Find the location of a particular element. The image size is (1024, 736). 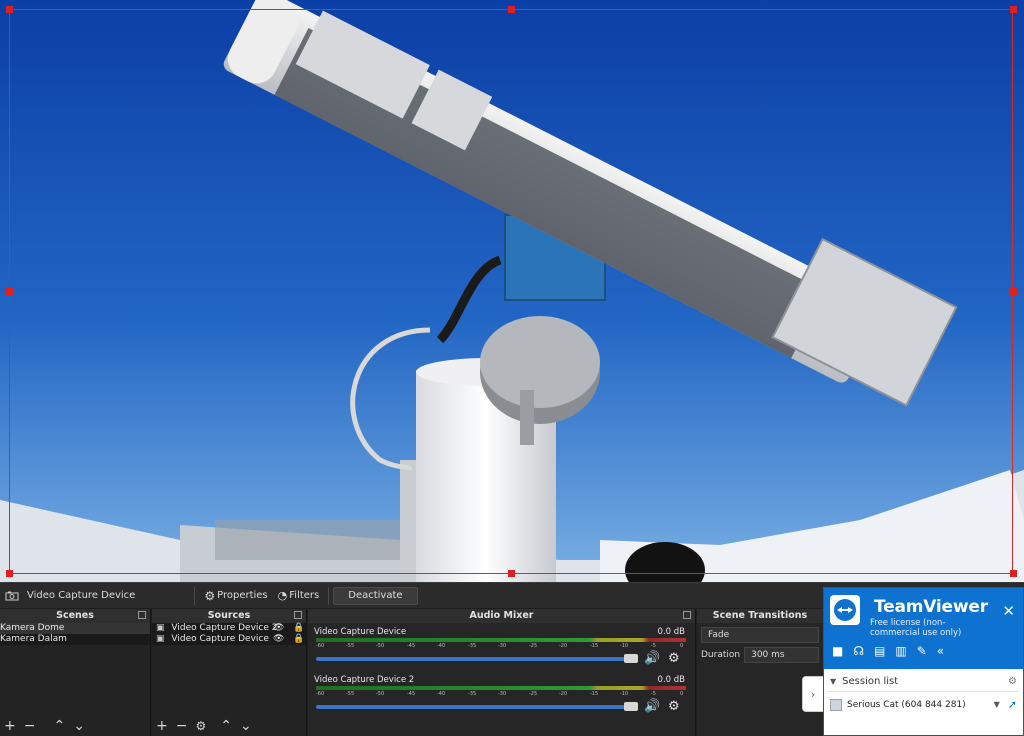

teamviewer-collapse-tab: › is located at coordinates (812, 694).